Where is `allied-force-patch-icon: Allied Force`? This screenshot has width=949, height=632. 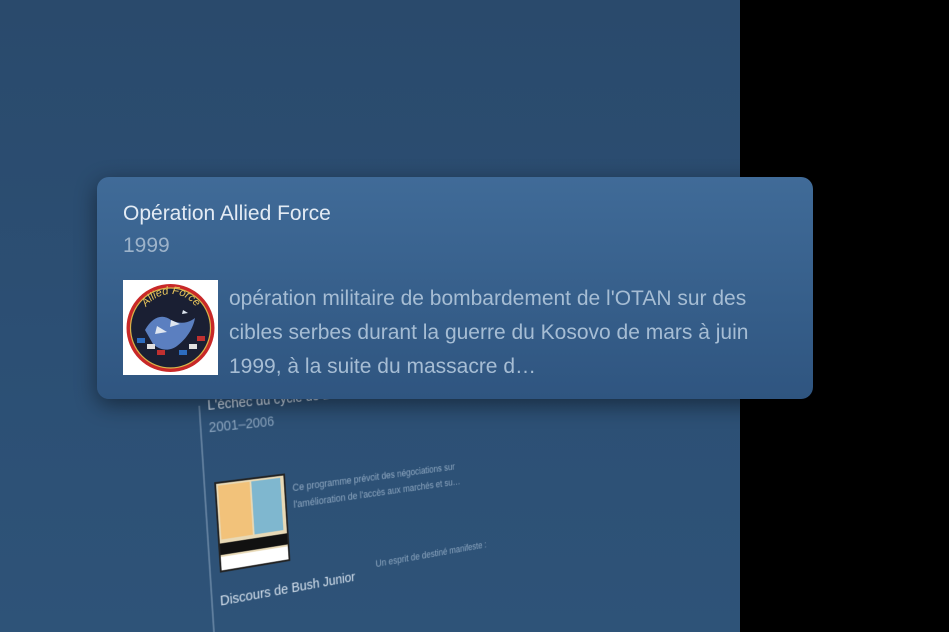 allied-force-patch-icon: Allied Force is located at coordinates (170, 328).